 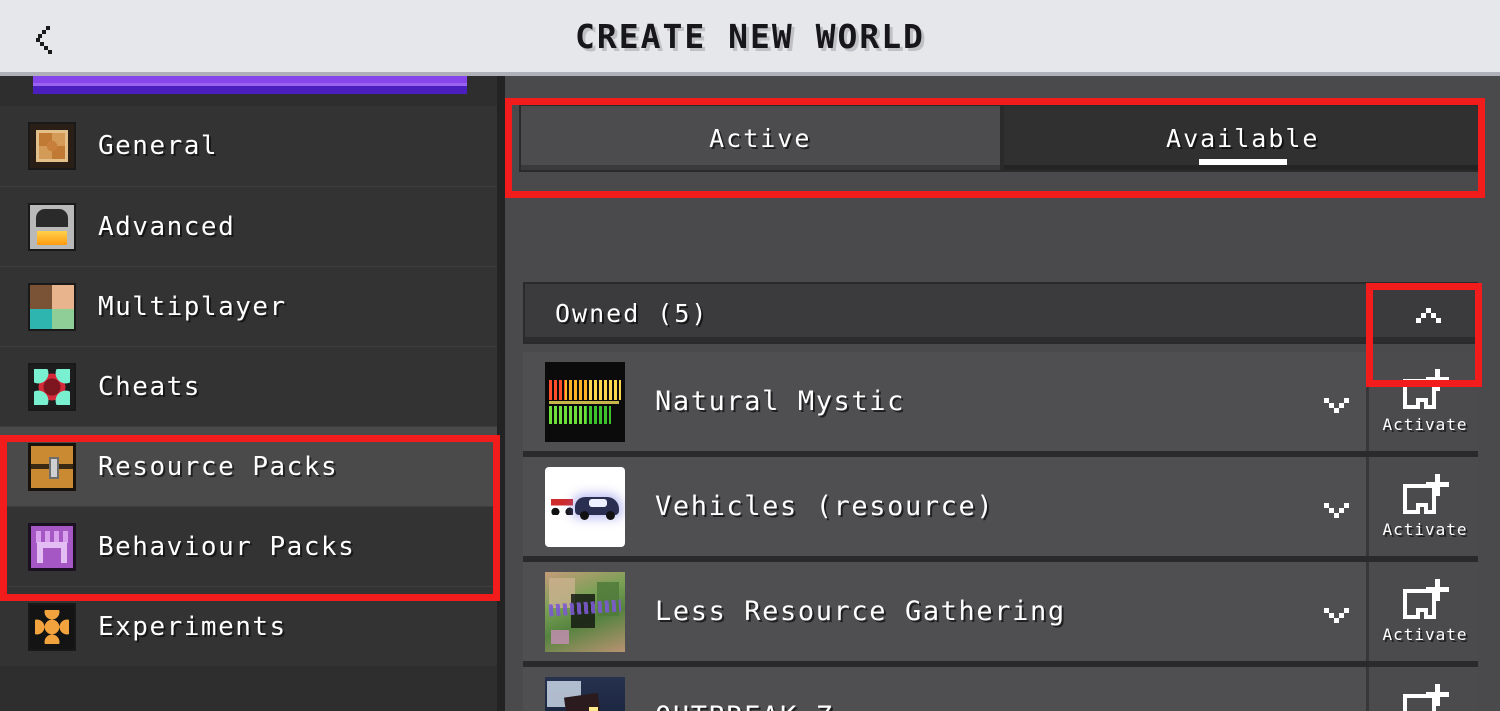 I want to click on tab-label: Available, so click(x=1243, y=138).